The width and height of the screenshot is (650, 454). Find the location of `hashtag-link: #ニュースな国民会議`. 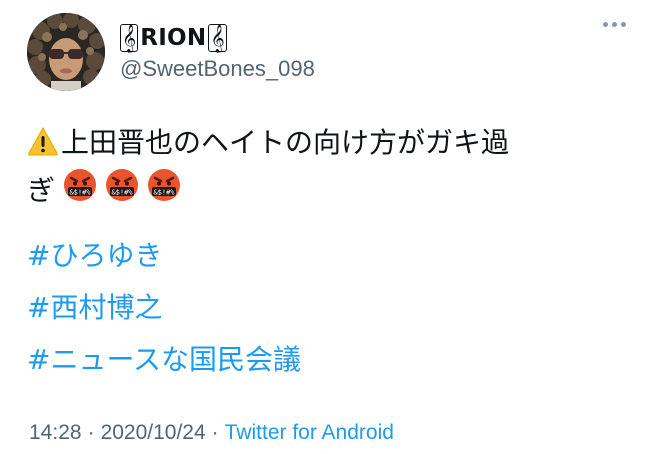

hashtag-link: #ニュースな国民会議 is located at coordinates (164, 360).